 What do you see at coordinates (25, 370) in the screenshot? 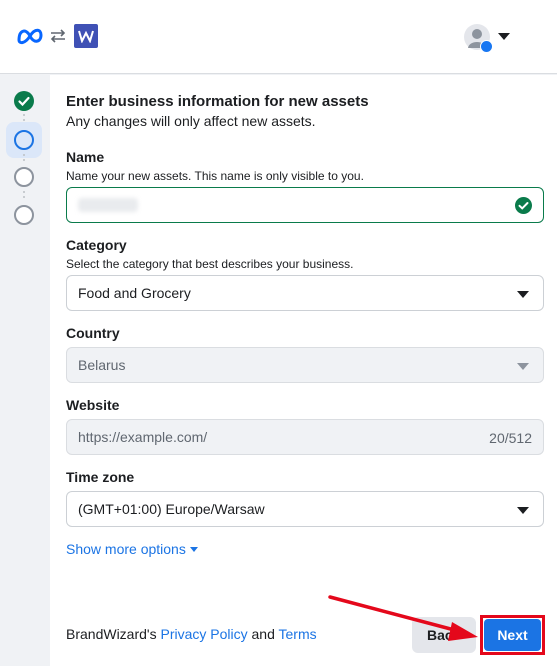
I see `progress-stepper` at bounding box center [25, 370].